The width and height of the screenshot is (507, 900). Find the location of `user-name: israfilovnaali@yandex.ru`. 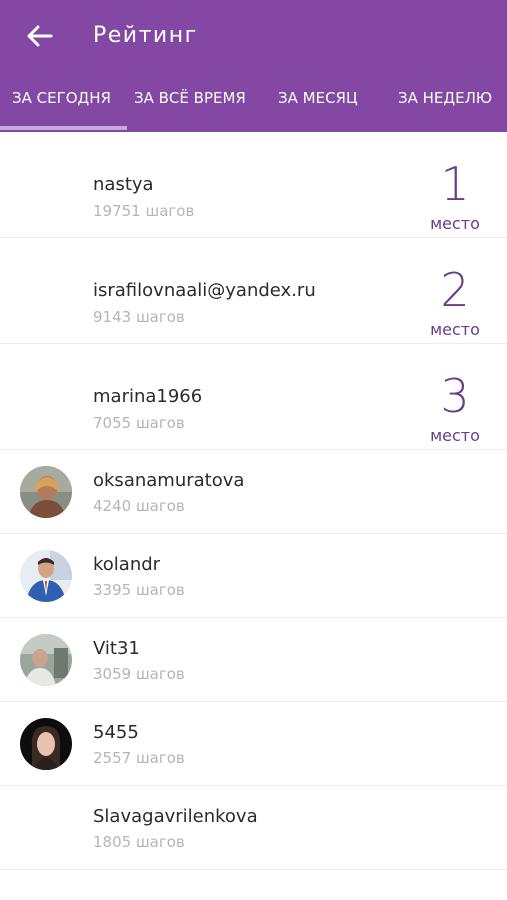

user-name: israfilovnaali@yandex.ru is located at coordinates (204, 290).